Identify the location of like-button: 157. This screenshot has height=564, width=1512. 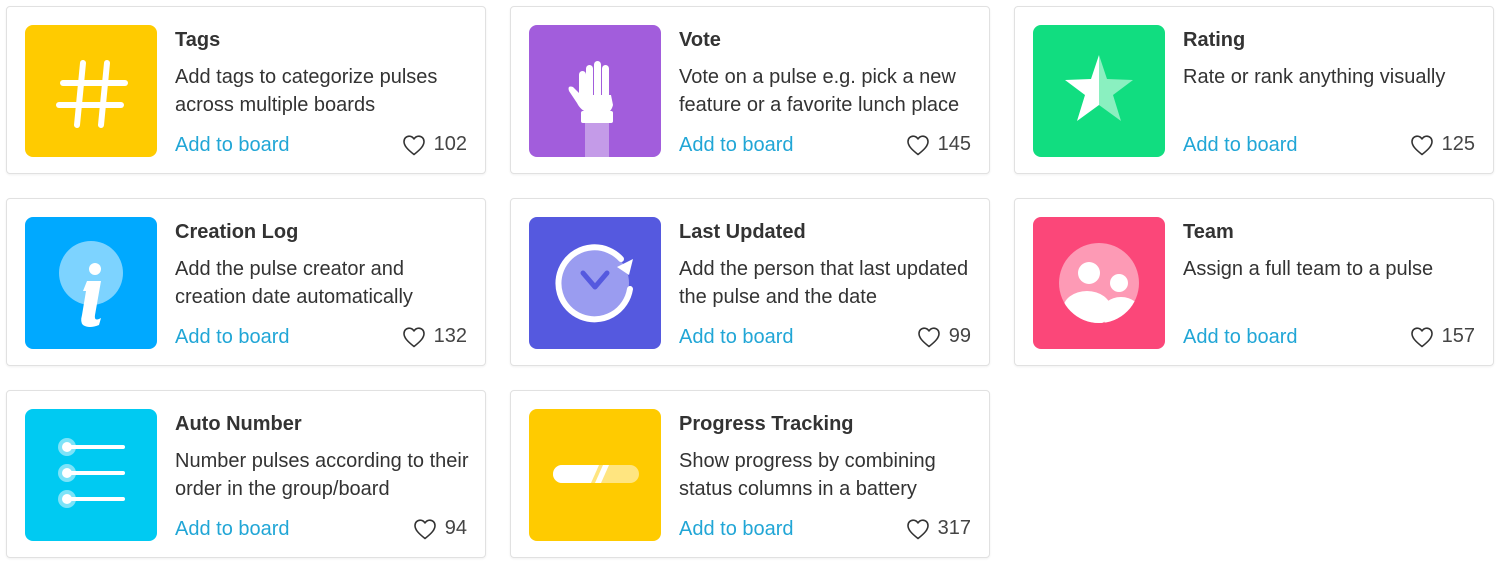
(1442, 336).